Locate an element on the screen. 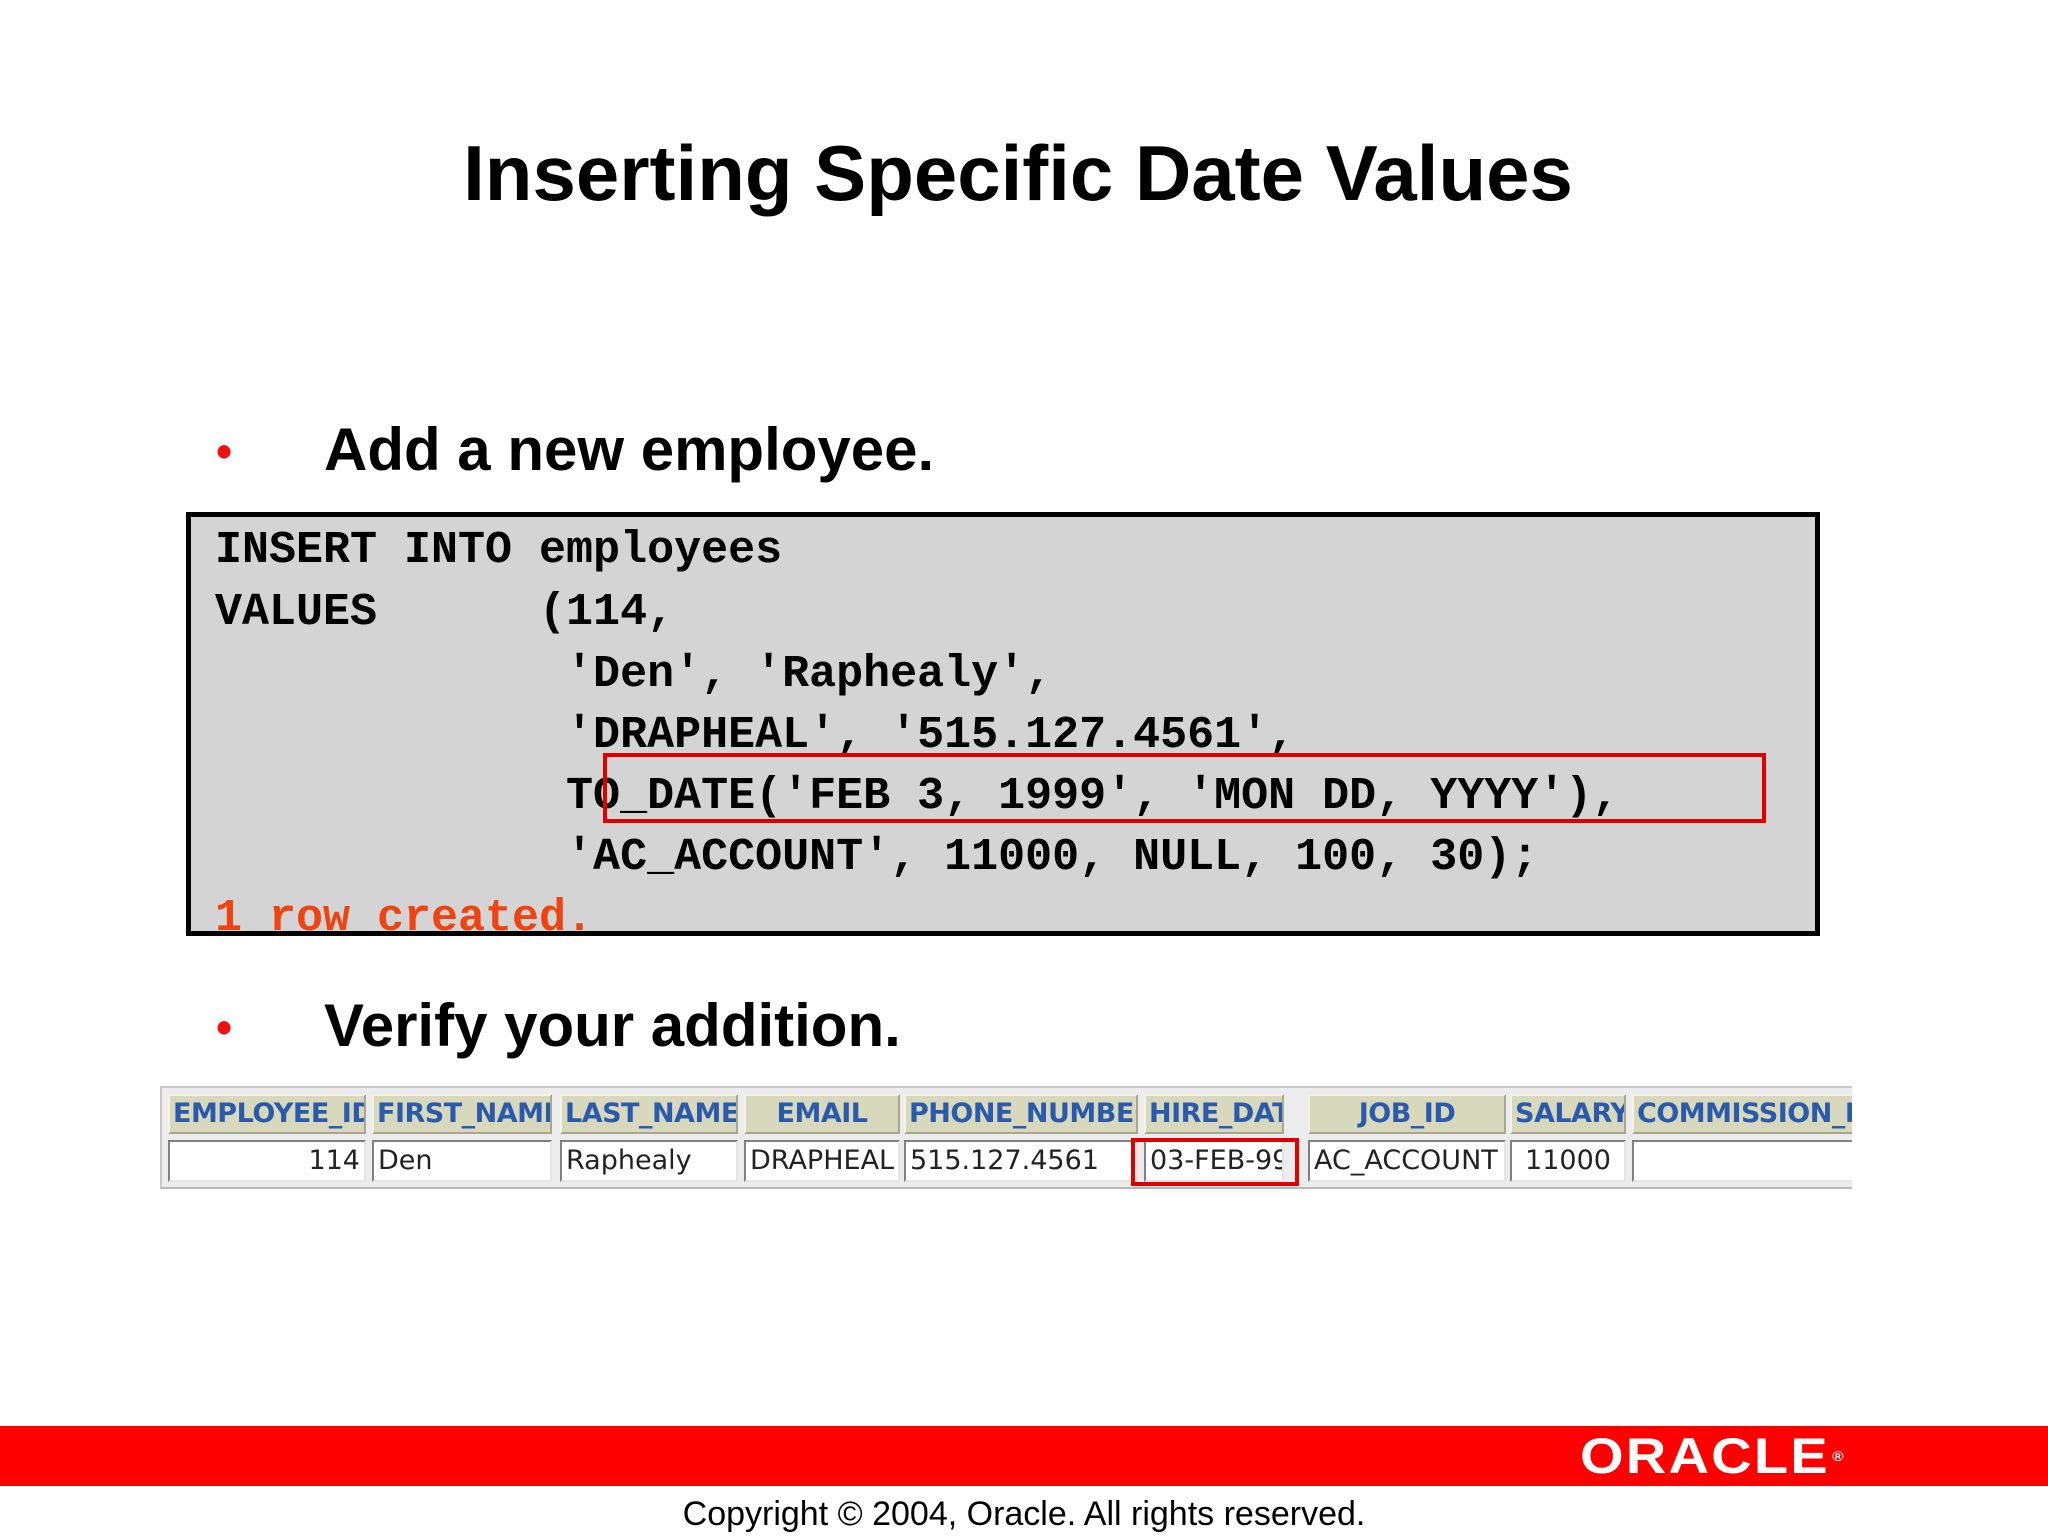 This screenshot has height=1536, width=2048. table-cell: 11000 is located at coordinates (1568, 1161).